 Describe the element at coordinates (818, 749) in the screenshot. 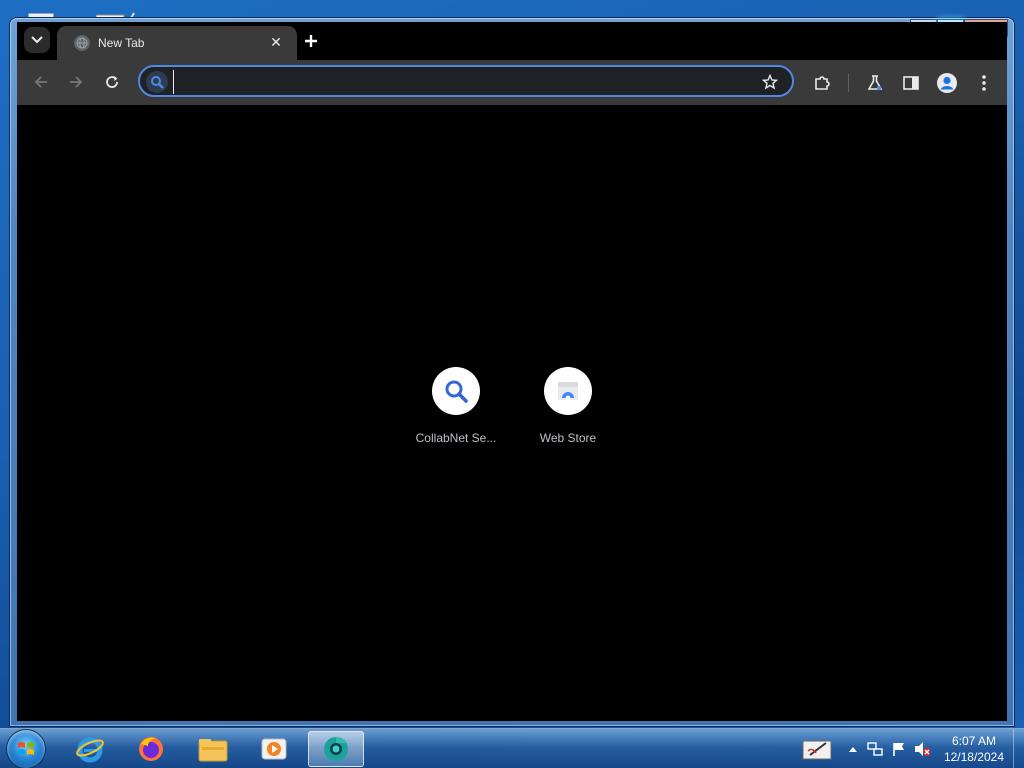

I see `action-center-icon` at that location.